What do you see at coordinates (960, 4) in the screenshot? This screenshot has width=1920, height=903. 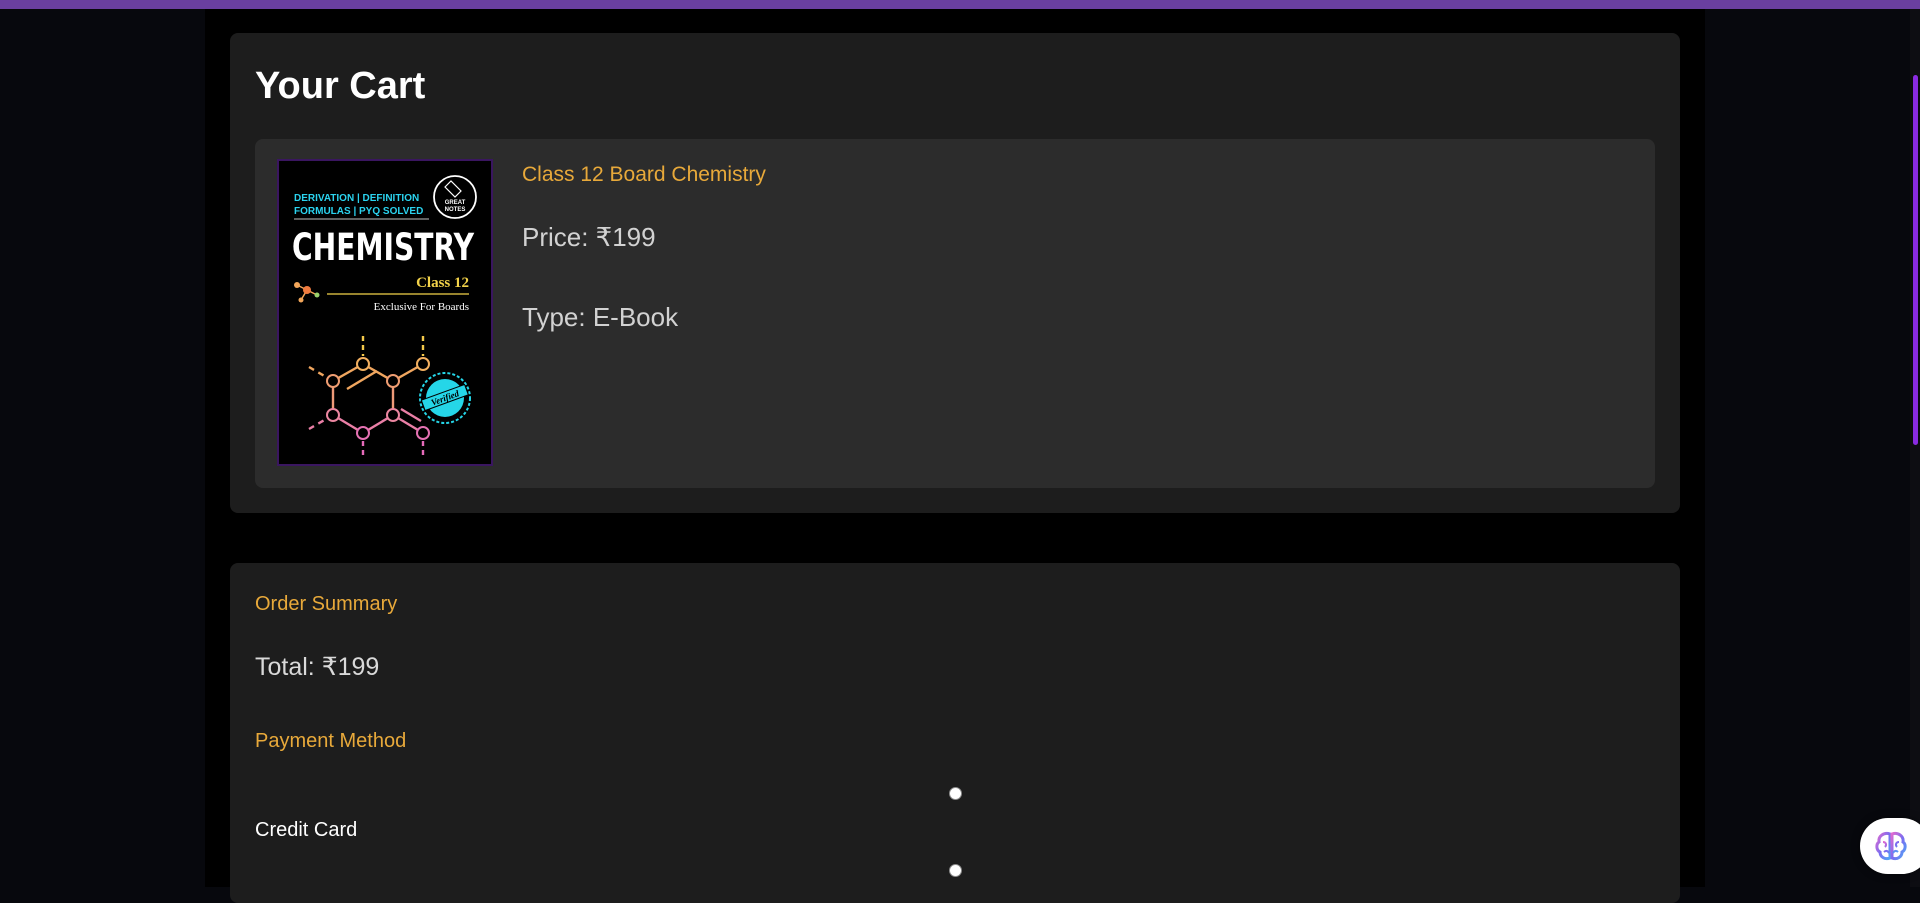 I see `top-accent-bar` at bounding box center [960, 4].